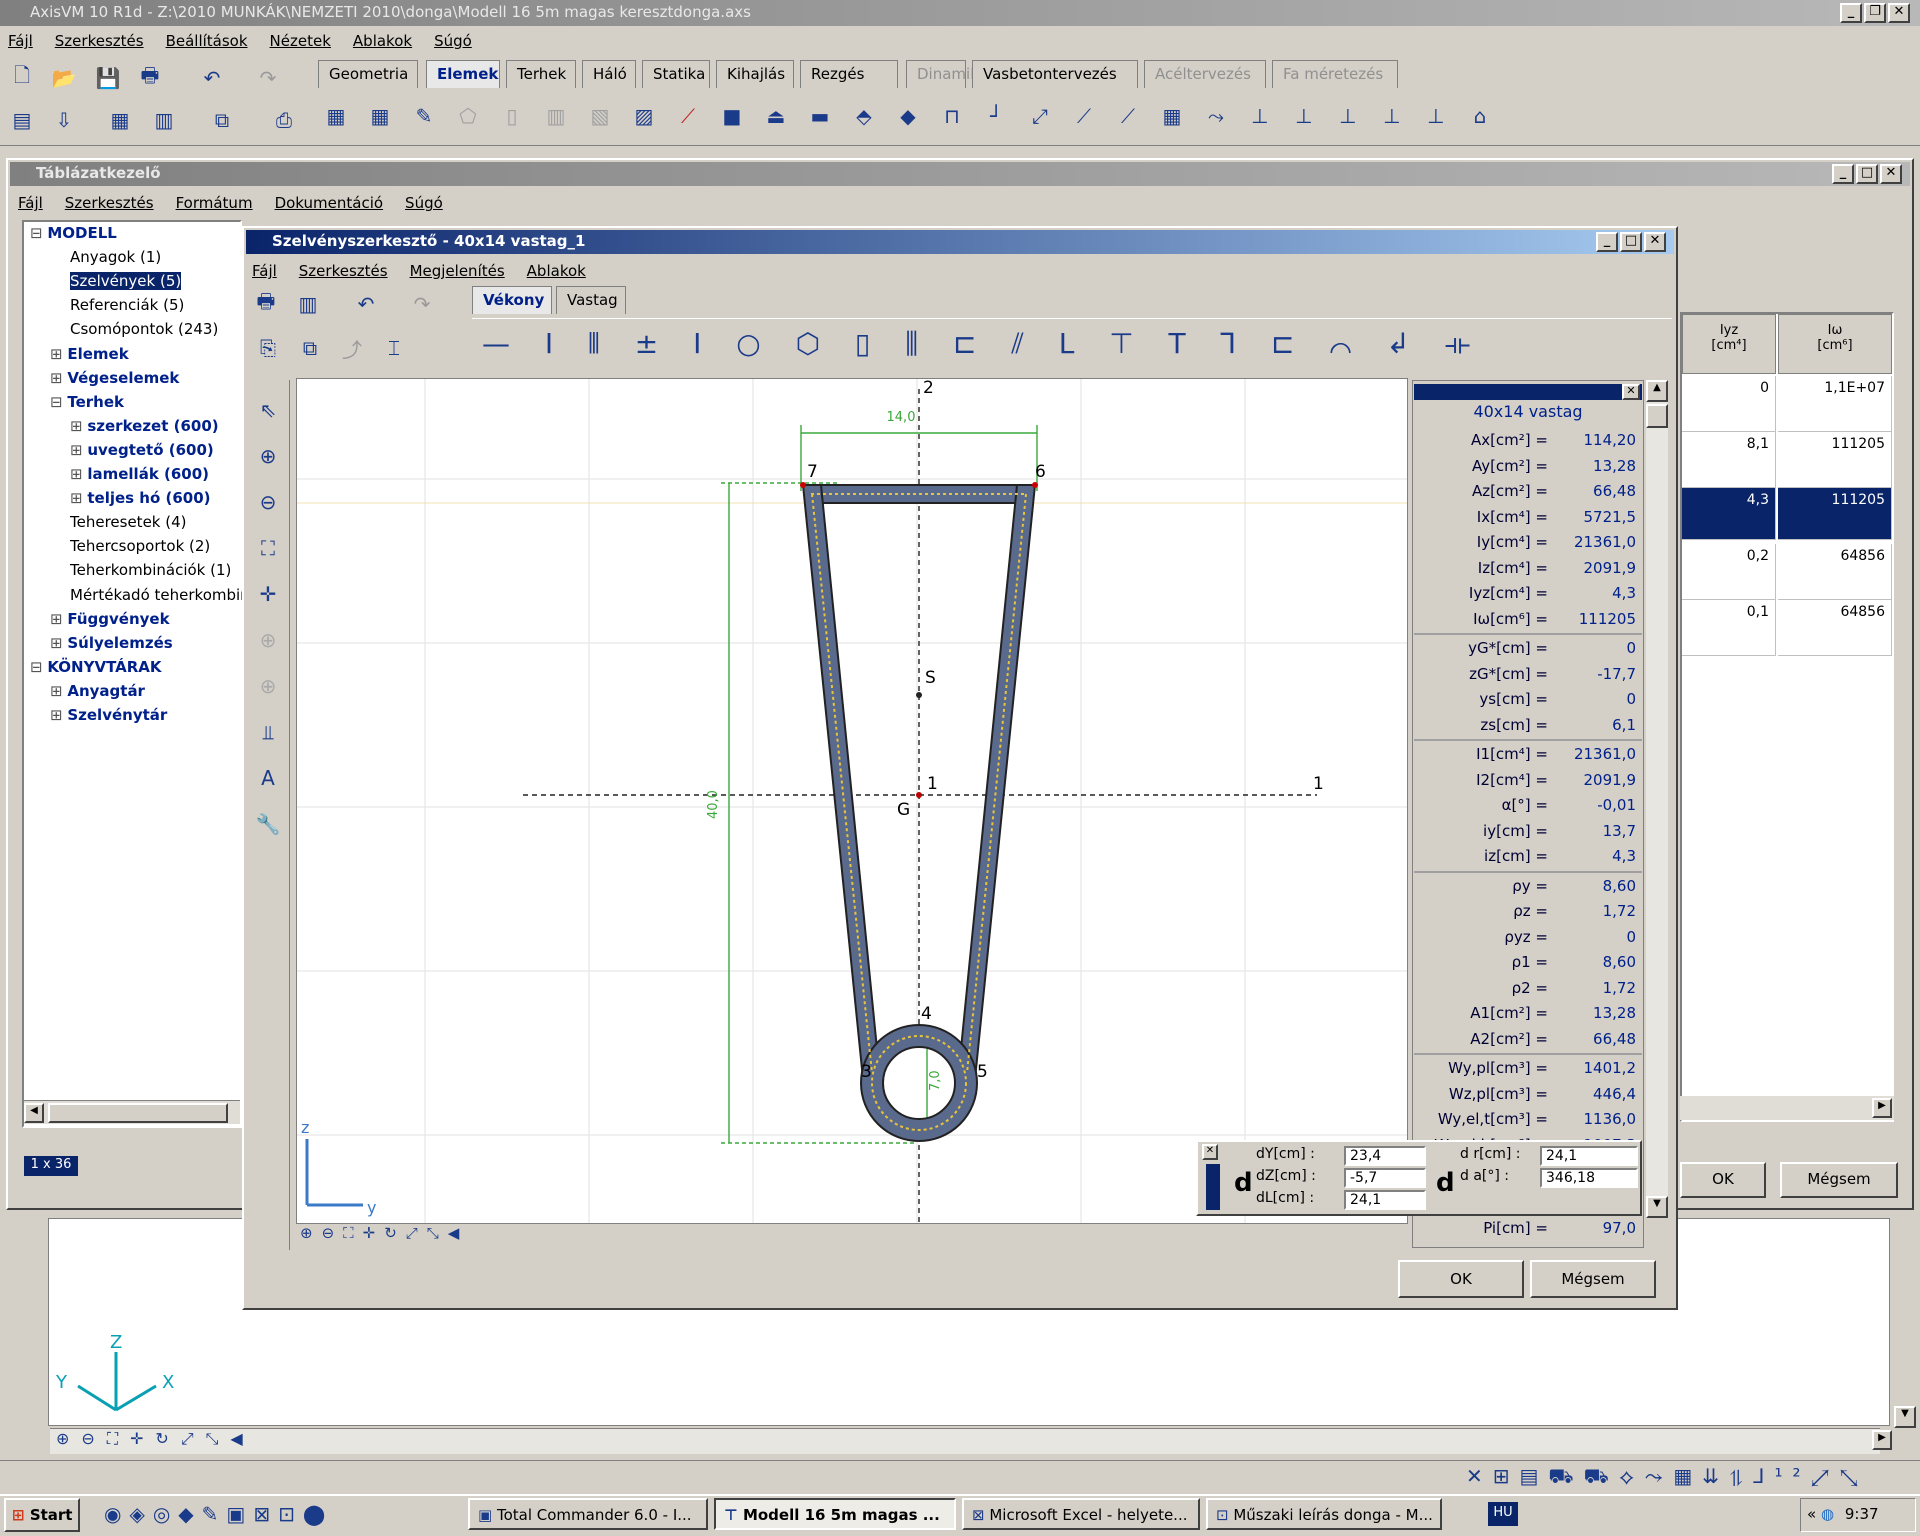  I want to click on main-hscroll-right: ▶, so click(1882, 1441).